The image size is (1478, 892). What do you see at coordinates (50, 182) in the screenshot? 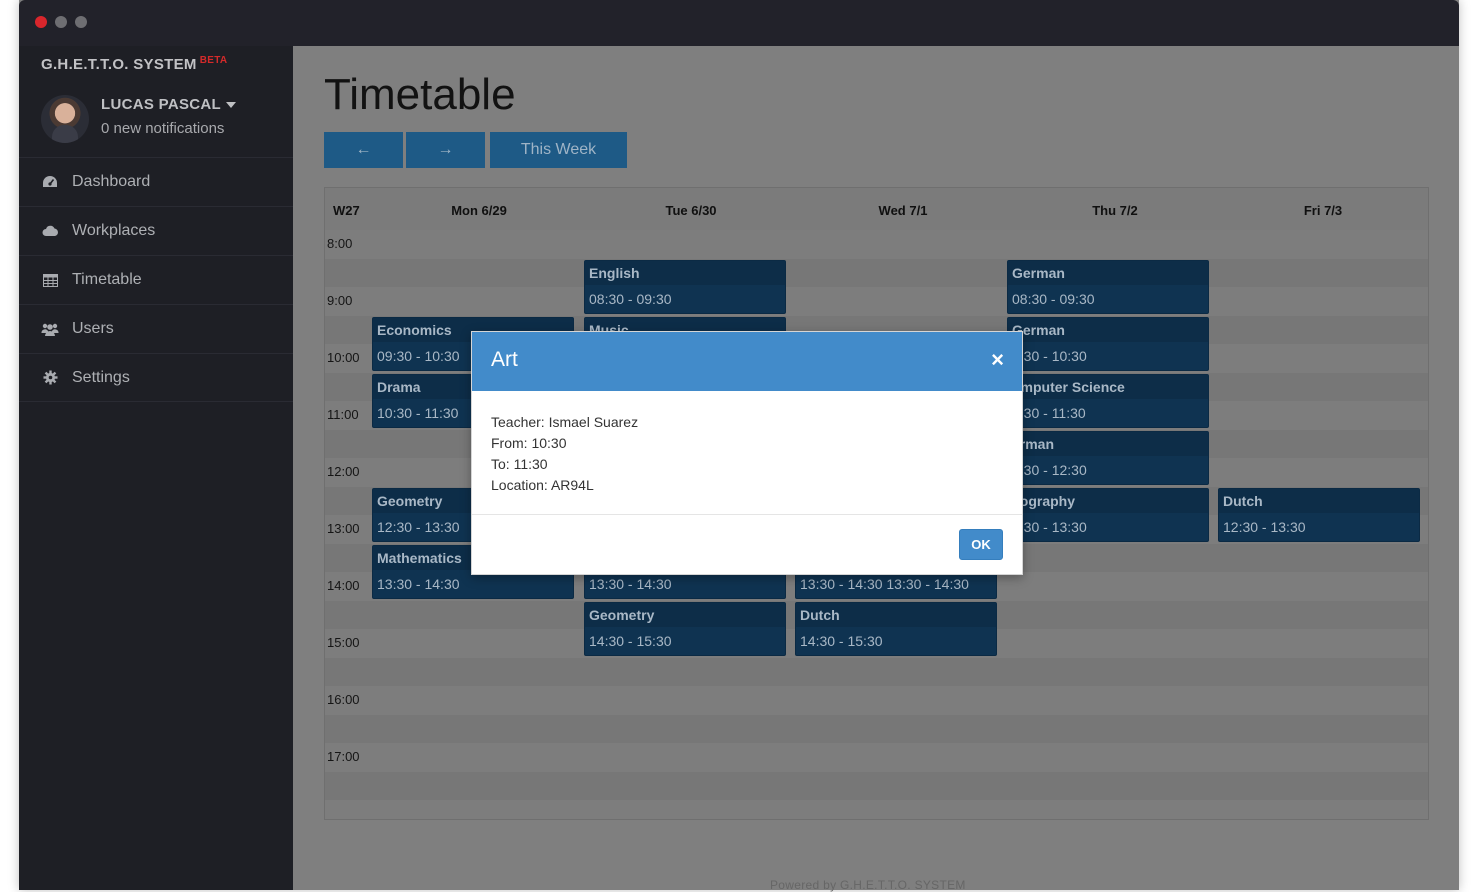
I see `dashboard-icon` at bounding box center [50, 182].